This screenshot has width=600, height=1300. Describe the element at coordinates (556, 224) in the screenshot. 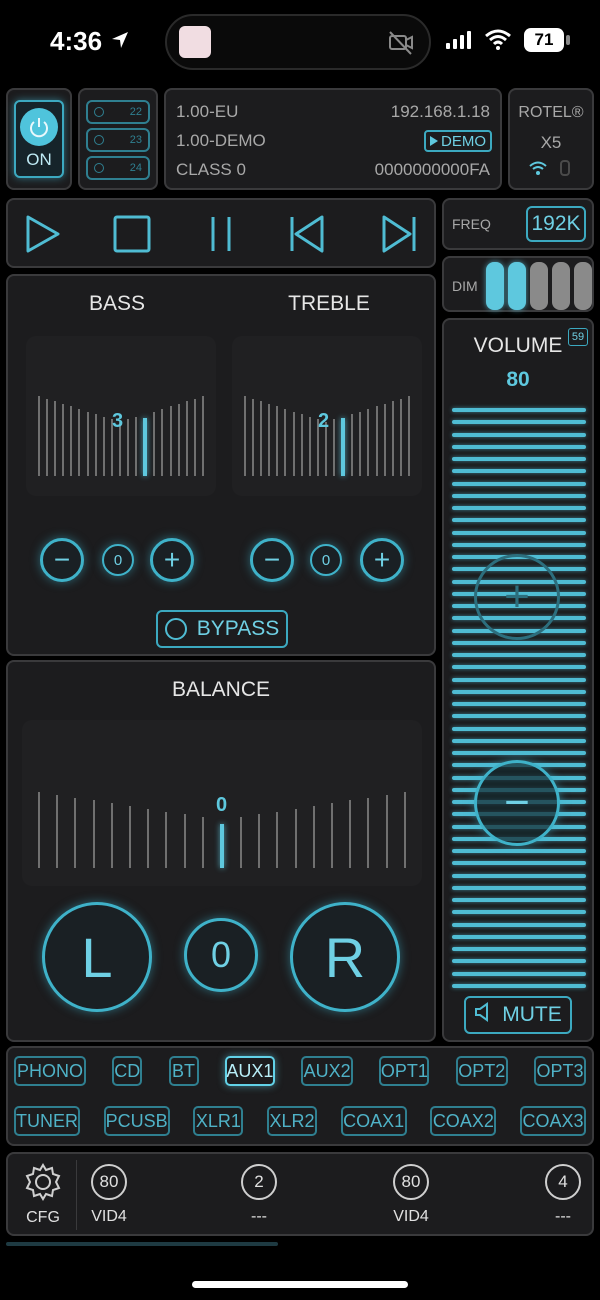

I see `freq-value: 192K` at that location.